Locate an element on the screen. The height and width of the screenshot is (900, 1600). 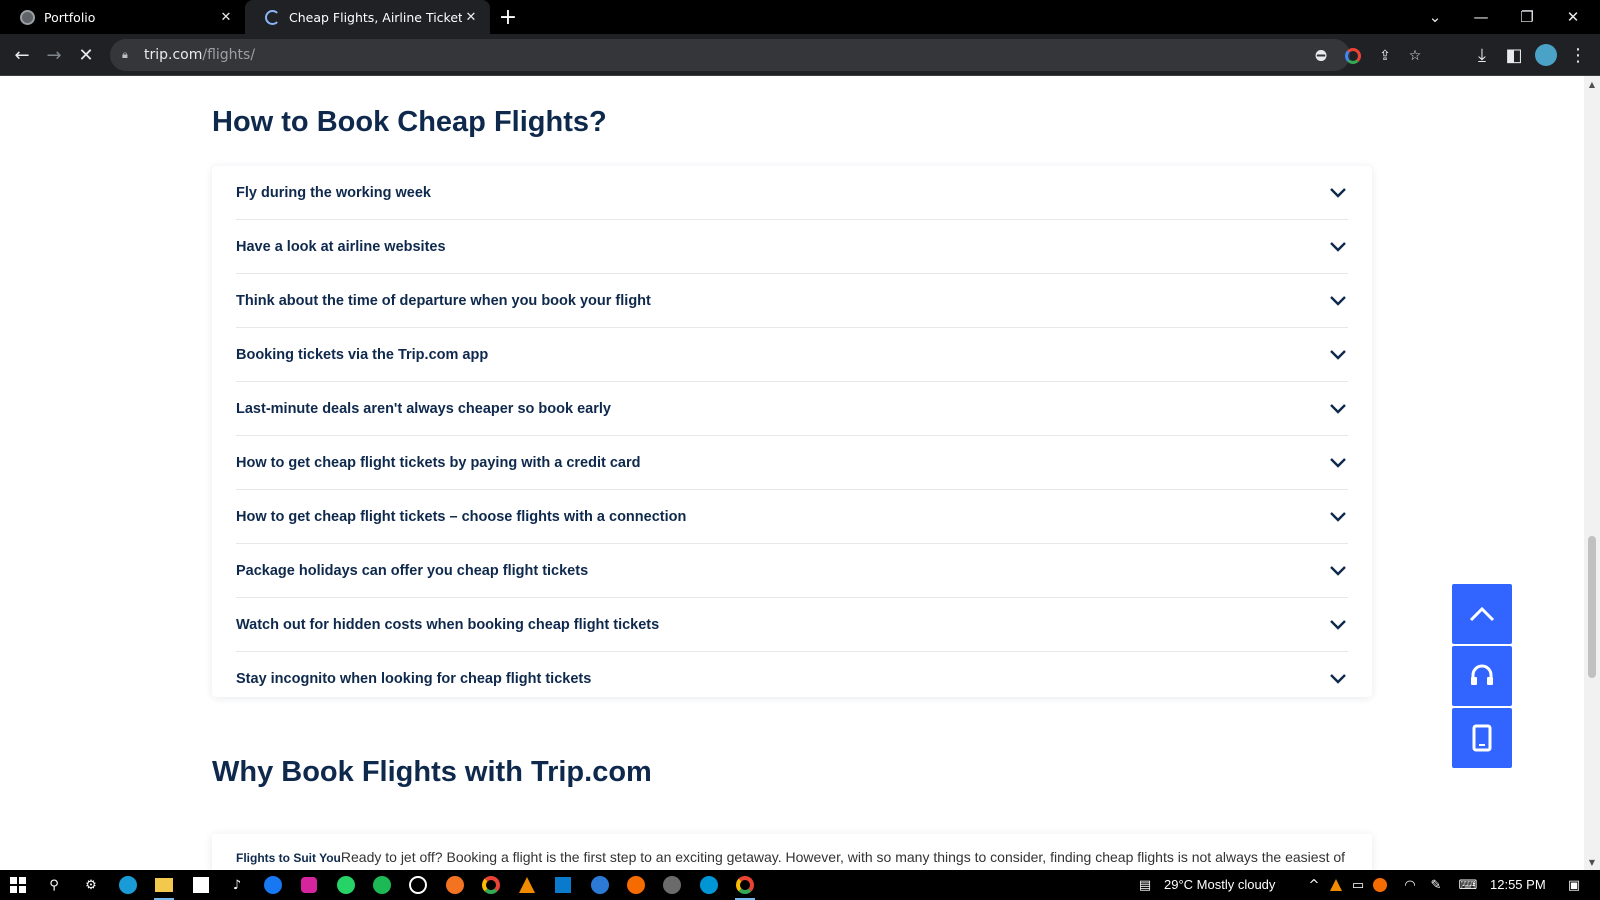
tray-avast-icon is located at coordinates (1380, 885).